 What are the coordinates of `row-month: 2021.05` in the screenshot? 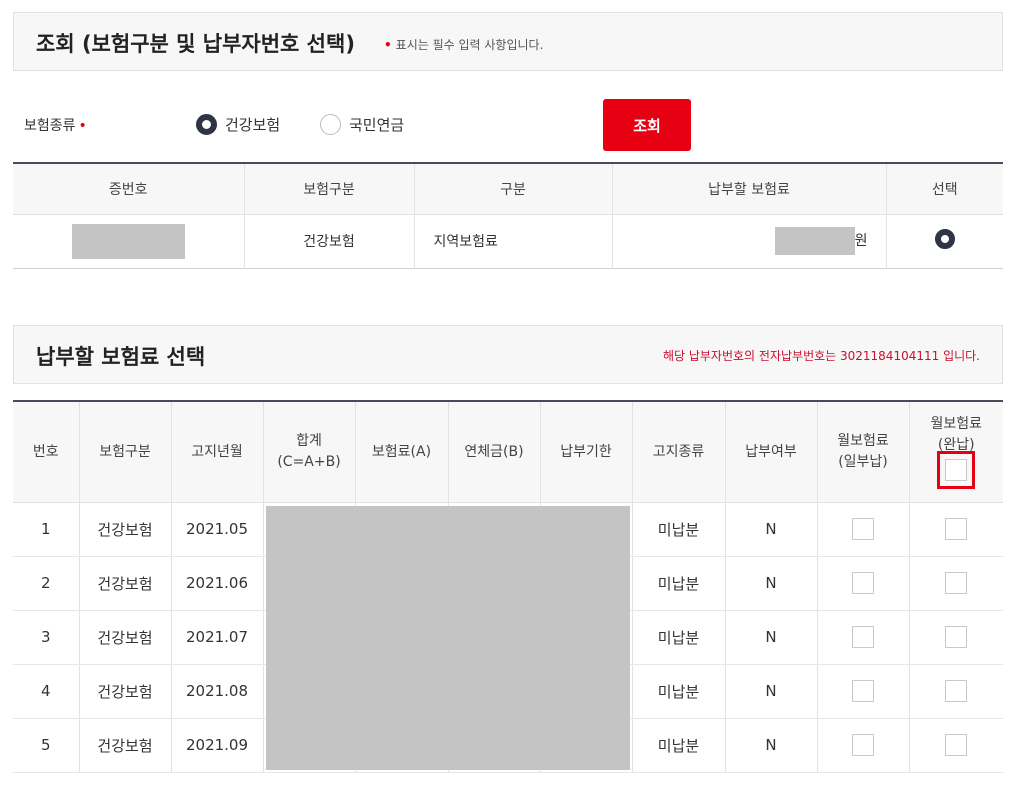 It's located at (216, 529).